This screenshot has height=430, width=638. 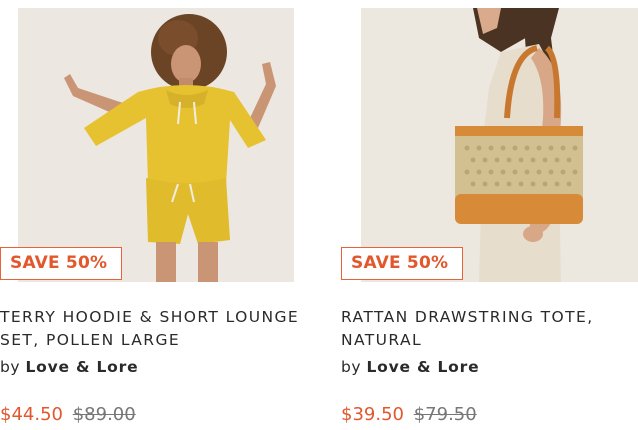 What do you see at coordinates (409, 414) in the screenshot?
I see `price-row: $39.50 $79.50` at bounding box center [409, 414].